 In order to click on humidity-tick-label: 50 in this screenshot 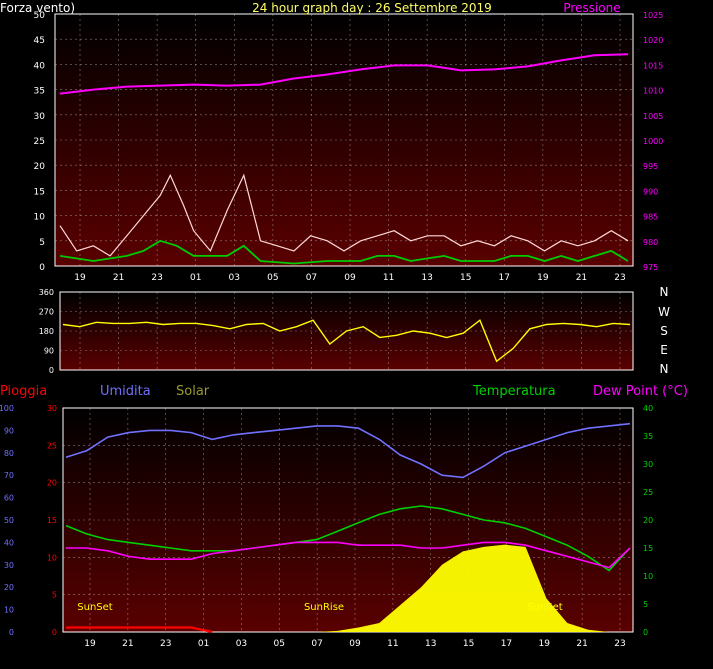, I will do `click(9, 520)`.